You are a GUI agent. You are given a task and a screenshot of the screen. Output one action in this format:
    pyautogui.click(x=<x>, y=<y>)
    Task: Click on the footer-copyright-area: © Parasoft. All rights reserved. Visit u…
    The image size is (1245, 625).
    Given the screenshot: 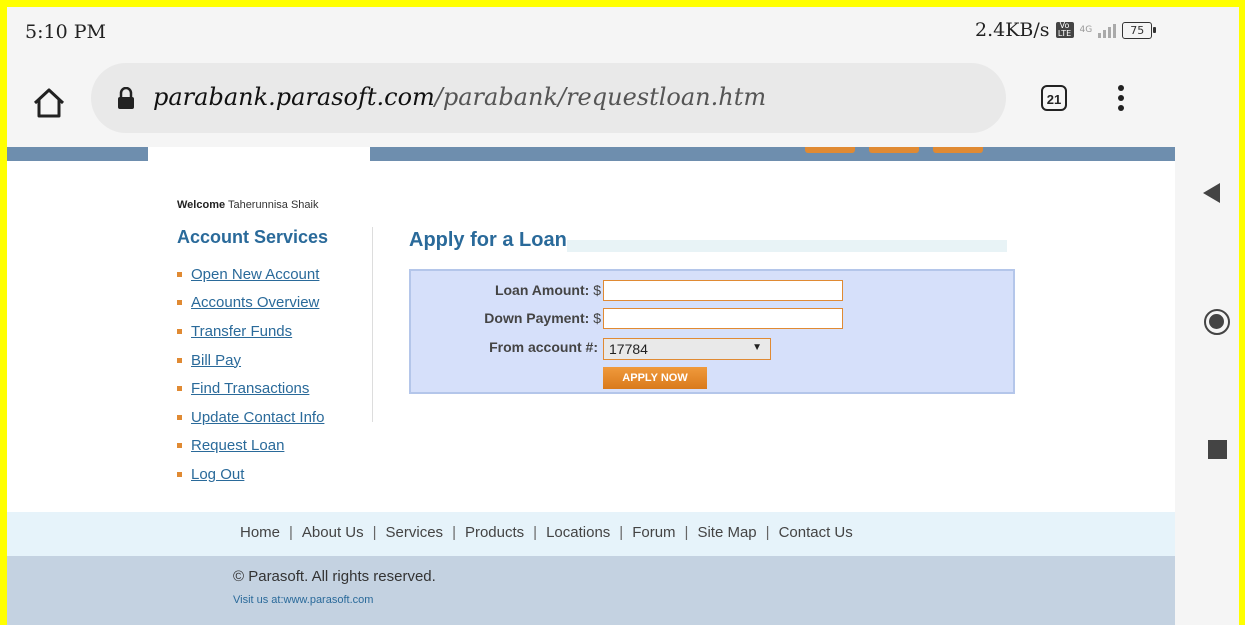 What is the action you would take?
    pyautogui.click(x=591, y=590)
    